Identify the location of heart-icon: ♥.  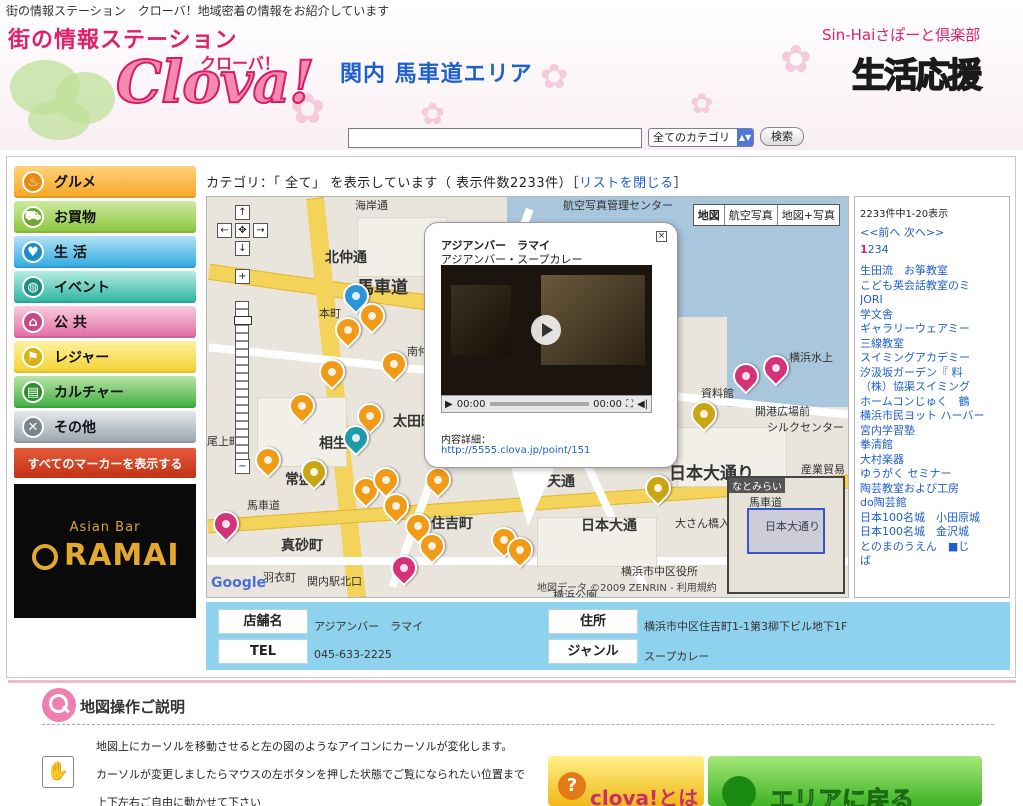
(33, 252).